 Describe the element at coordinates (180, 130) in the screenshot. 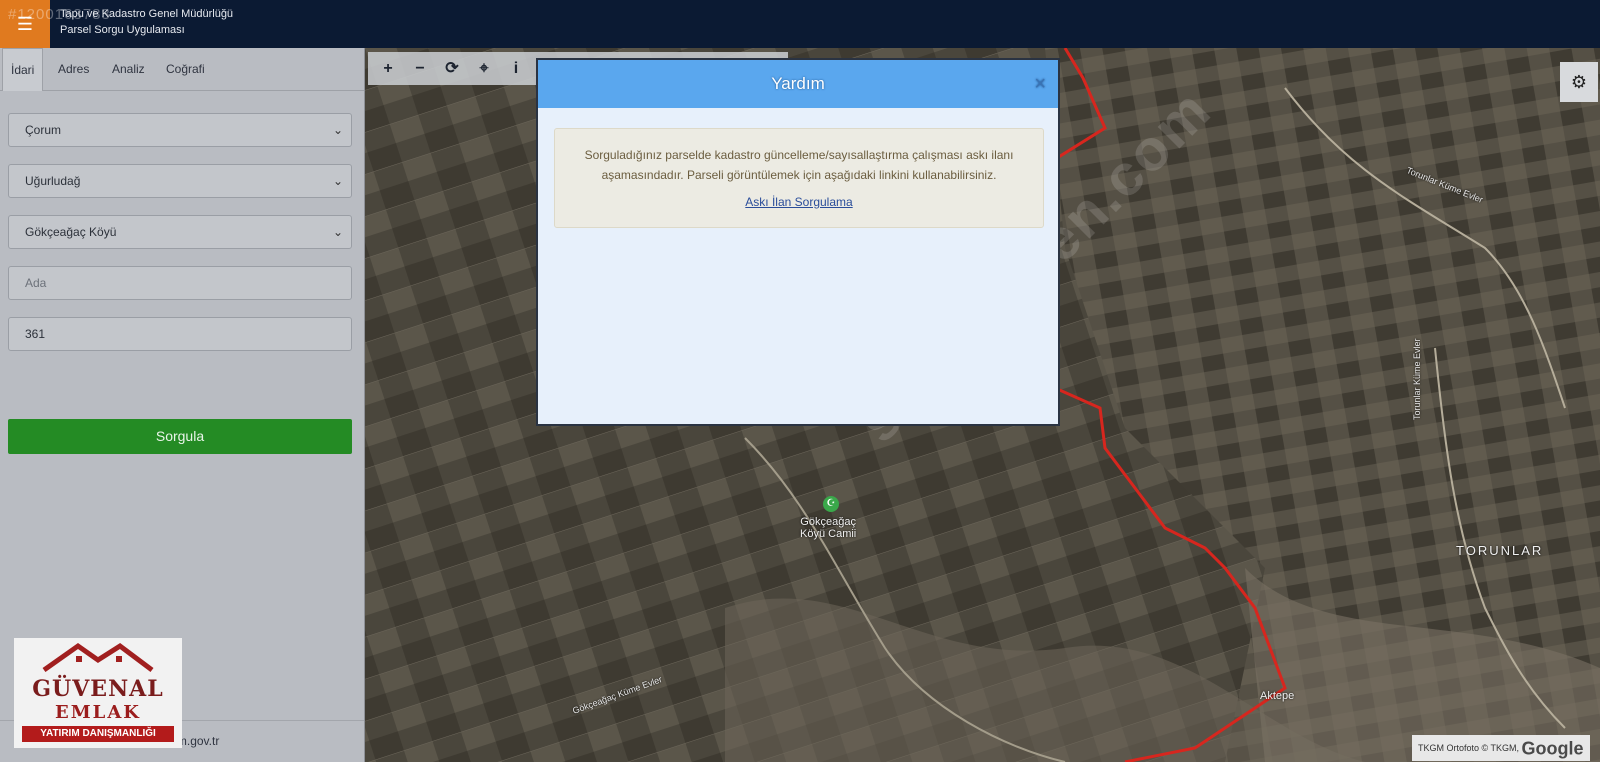

I see `province-select: Çorum ⌄` at that location.